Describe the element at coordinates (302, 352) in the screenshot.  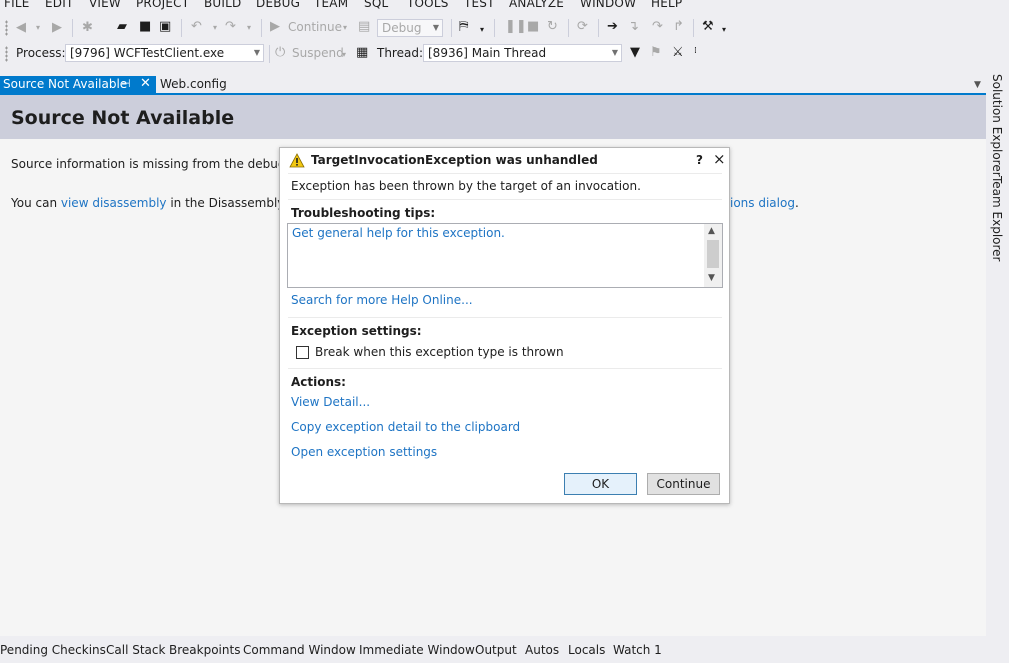
I see `break-on-throw-checkbox` at that location.